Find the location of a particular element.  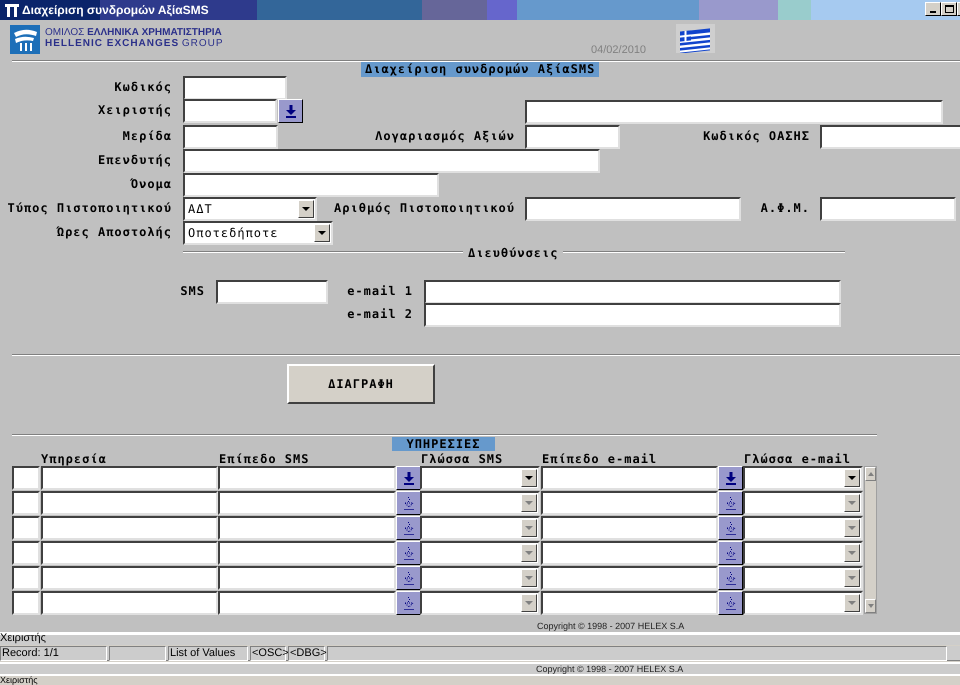

form-title: Διαχείριση συνδρομών ΑξίαSMS is located at coordinates (480, 69).